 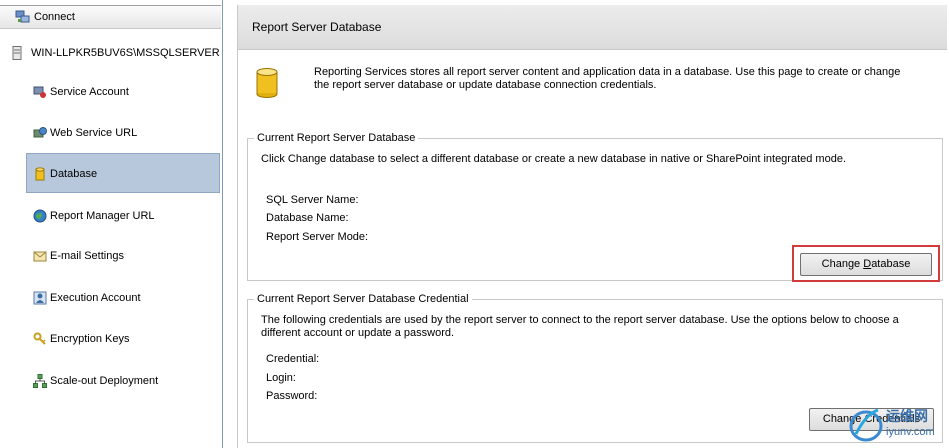 I want to click on watermark-line1: 运维网, so click(x=907, y=416).